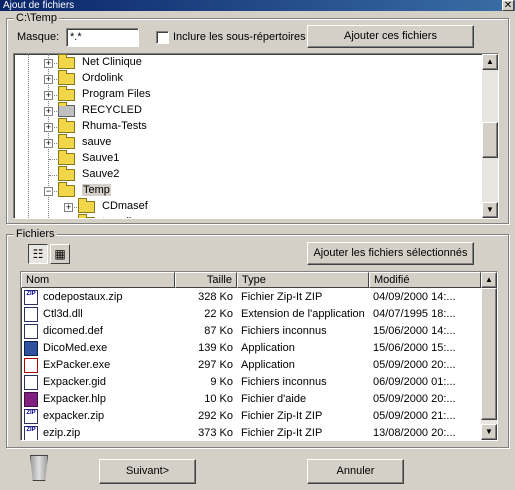 The image size is (515, 490). Describe the element at coordinates (114, 126) in the screenshot. I see `tree-item-label: Rhuma-Tests` at that location.